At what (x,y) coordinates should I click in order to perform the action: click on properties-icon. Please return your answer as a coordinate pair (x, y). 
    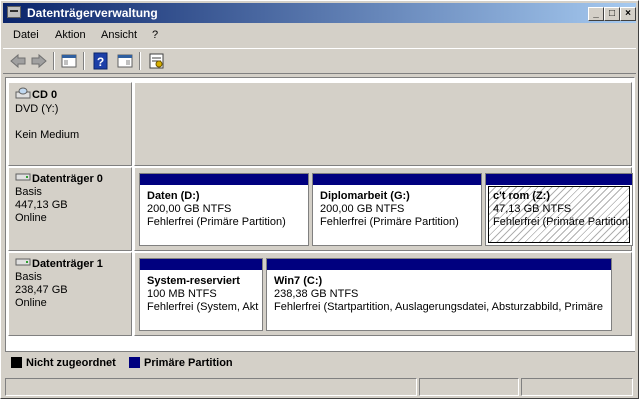
    Looking at the image, I should click on (157, 61).